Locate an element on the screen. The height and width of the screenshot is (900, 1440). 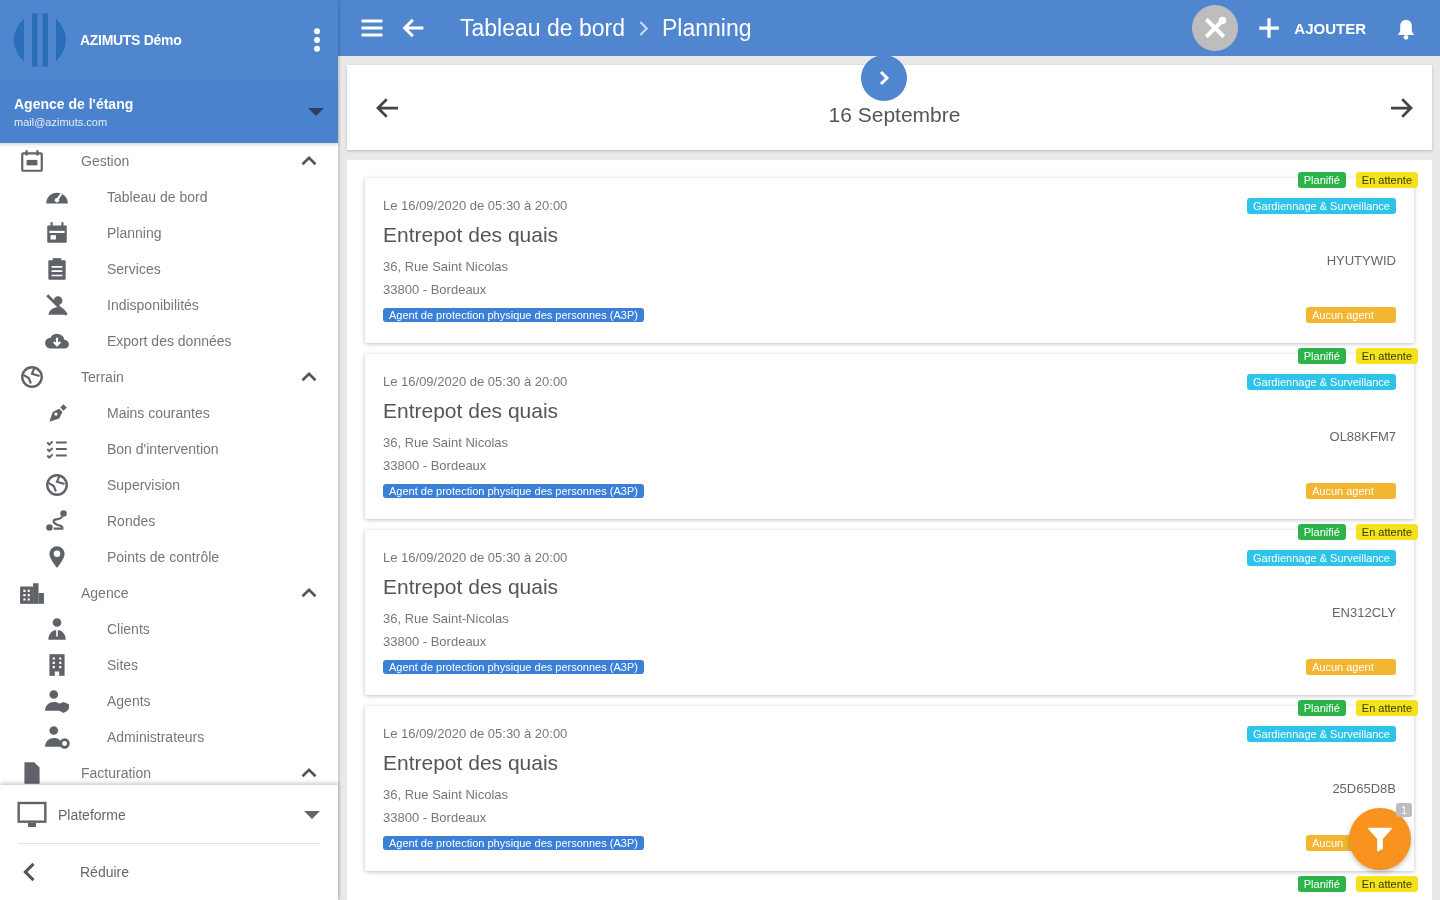
menu-group: Gestion is located at coordinates (169, 161).